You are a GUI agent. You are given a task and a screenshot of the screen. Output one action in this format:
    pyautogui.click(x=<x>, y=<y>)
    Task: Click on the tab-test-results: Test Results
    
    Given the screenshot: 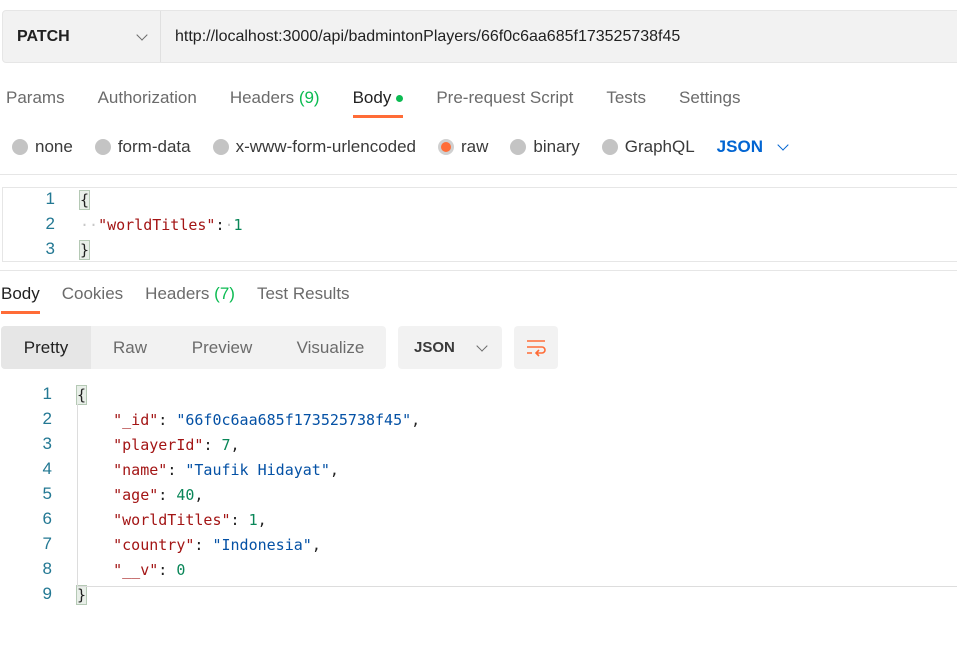 What is the action you would take?
    pyautogui.click(x=303, y=294)
    